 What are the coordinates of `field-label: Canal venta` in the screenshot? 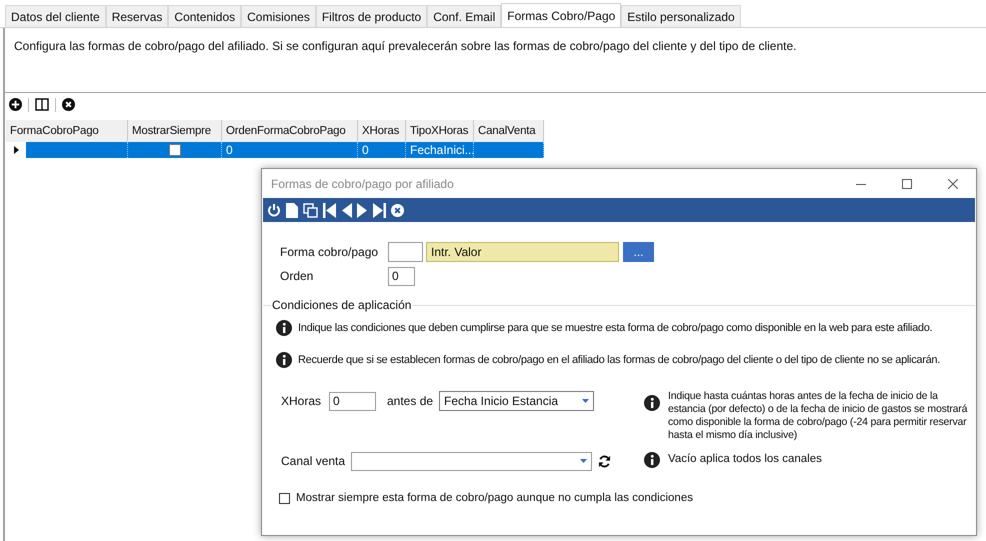 It's located at (313, 461).